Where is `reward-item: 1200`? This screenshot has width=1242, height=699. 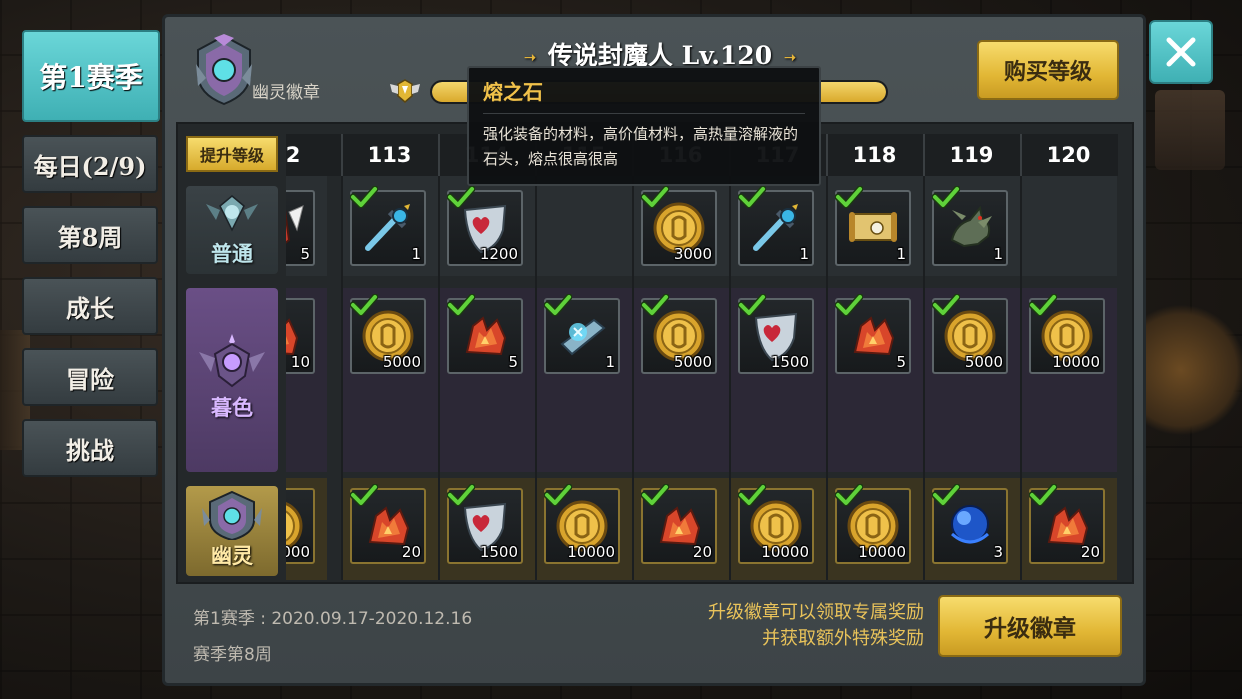 reward-item: 1200 is located at coordinates (484, 225).